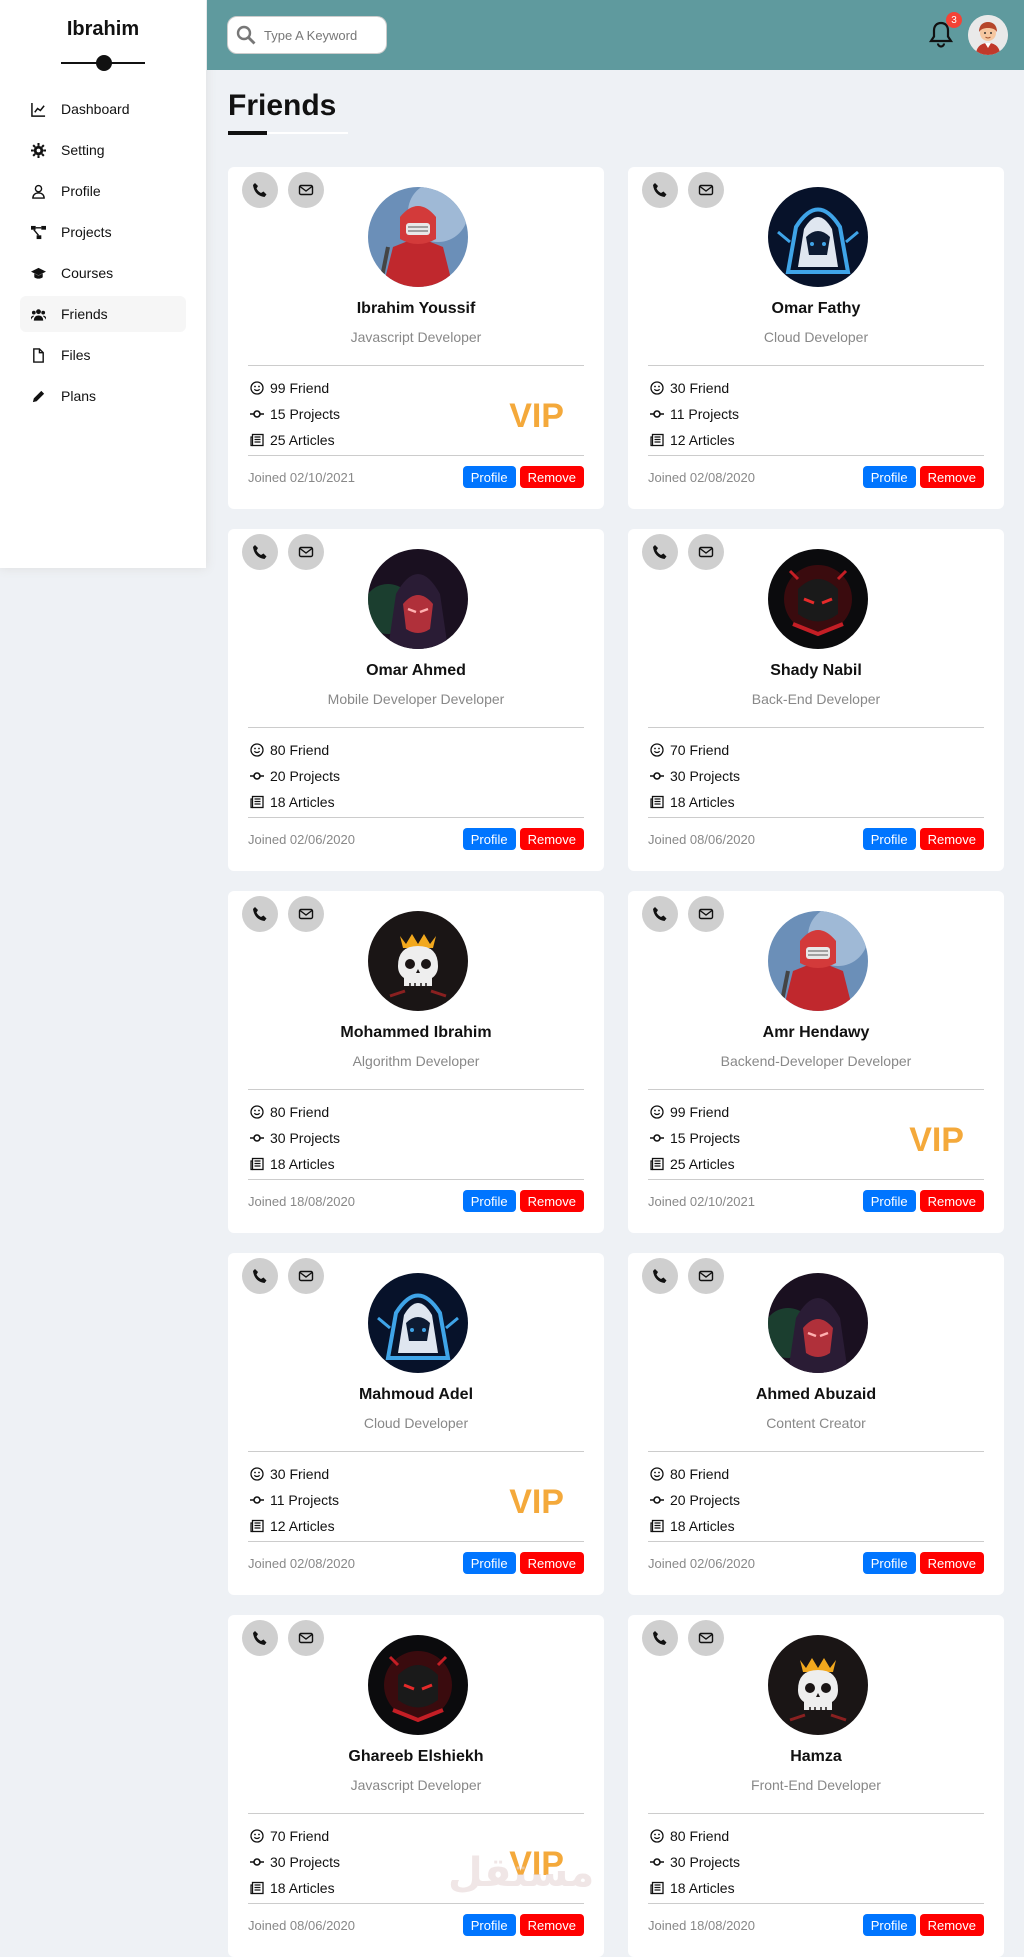 The width and height of the screenshot is (1024, 1957). I want to click on projects-count-text: 30 Projects, so click(305, 1862).